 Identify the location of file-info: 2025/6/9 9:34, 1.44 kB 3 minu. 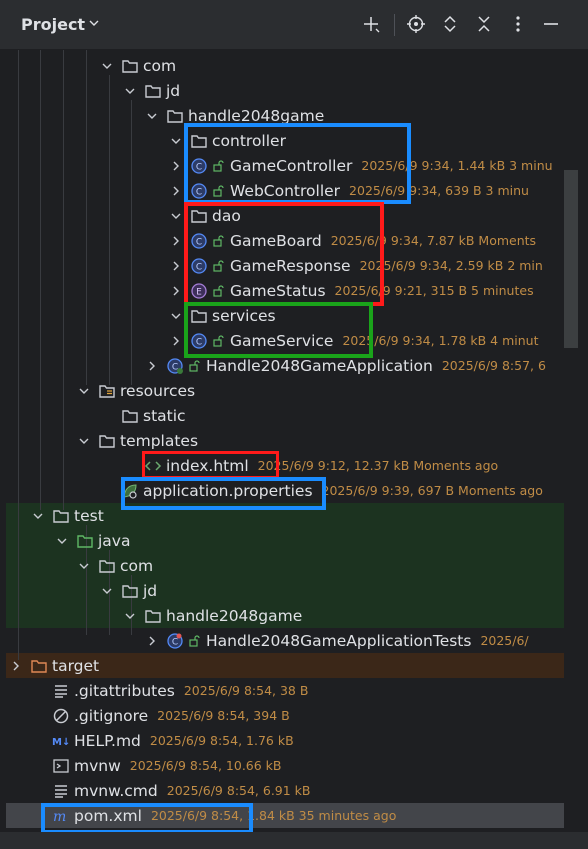
(457, 165).